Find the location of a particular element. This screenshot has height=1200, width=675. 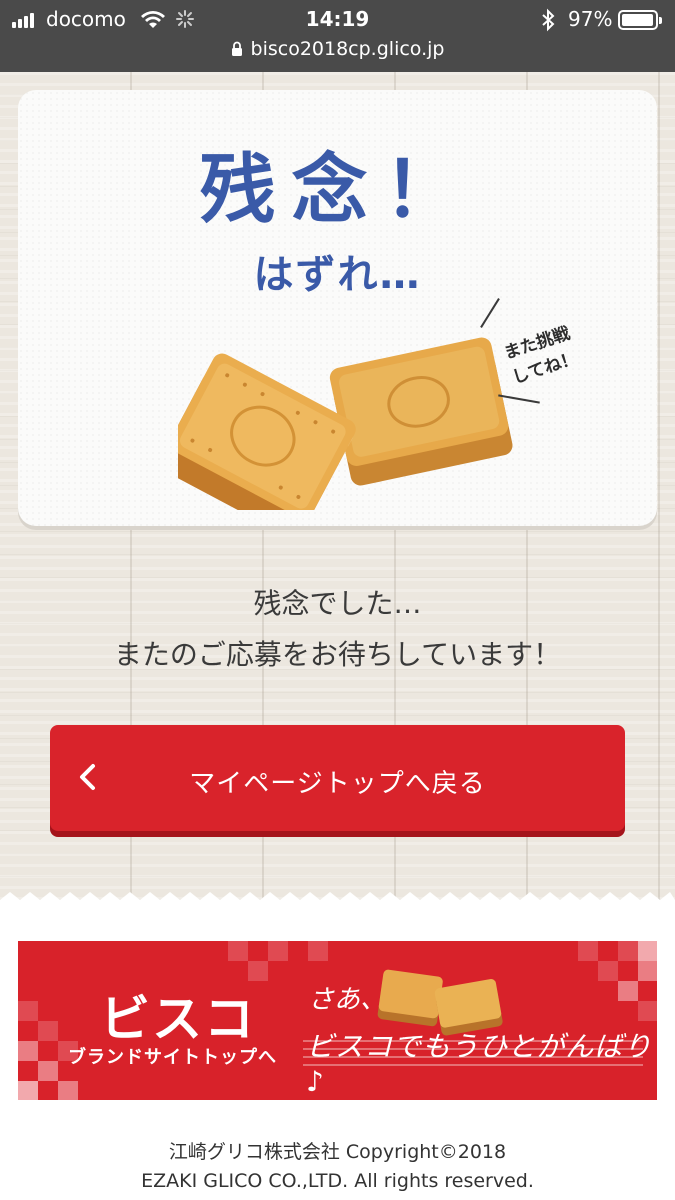

result-message: 残念でした… またのご応募をお待ちしています！ is located at coordinates (337, 629).